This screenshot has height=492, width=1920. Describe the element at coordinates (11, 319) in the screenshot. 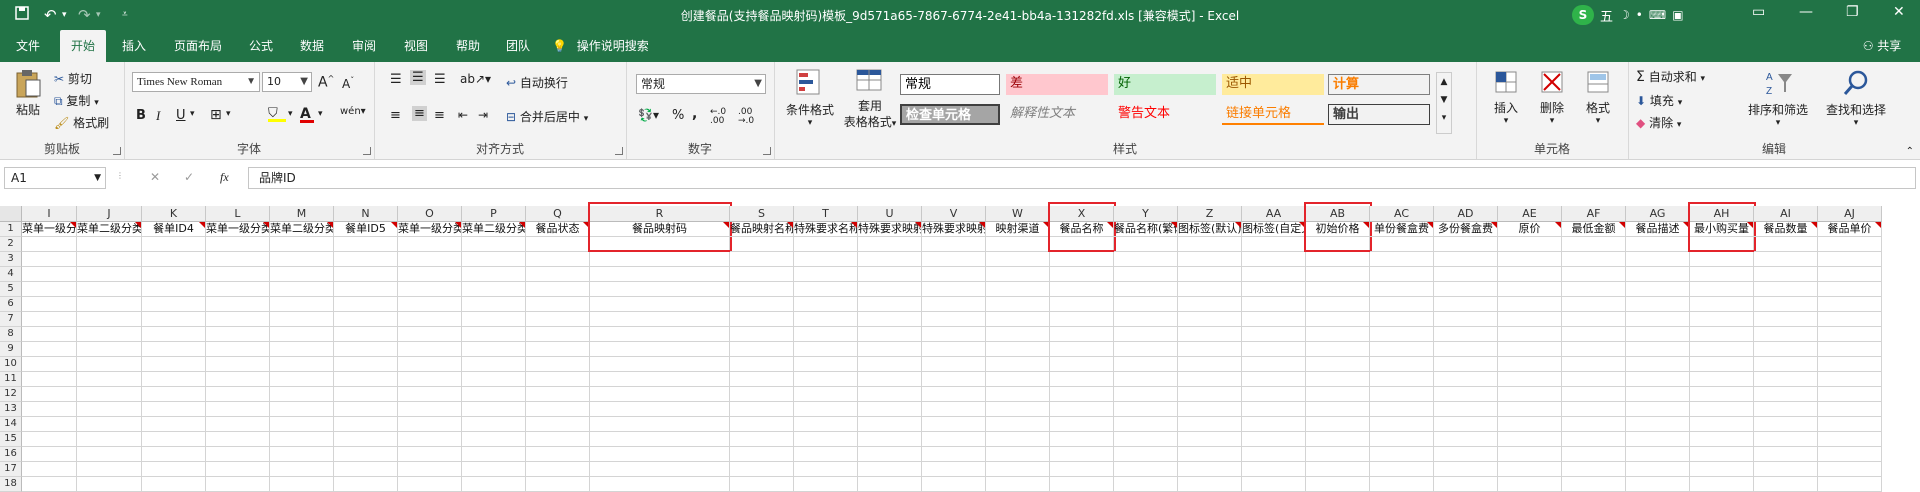

I see `row-header-7: 7` at that location.